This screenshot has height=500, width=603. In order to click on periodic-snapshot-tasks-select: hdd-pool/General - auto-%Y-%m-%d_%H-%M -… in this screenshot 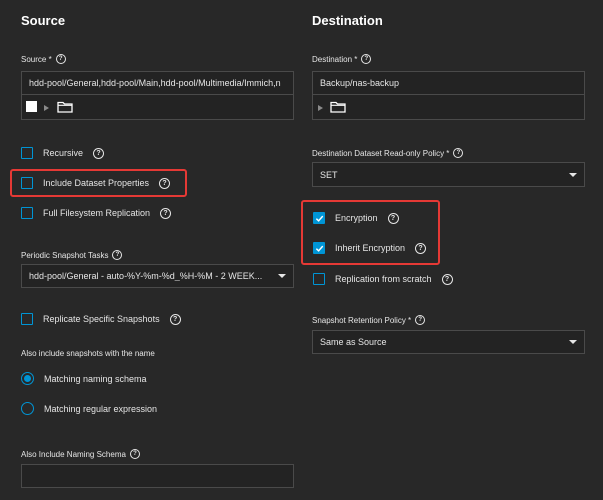, I will do `click(157, 276)`.